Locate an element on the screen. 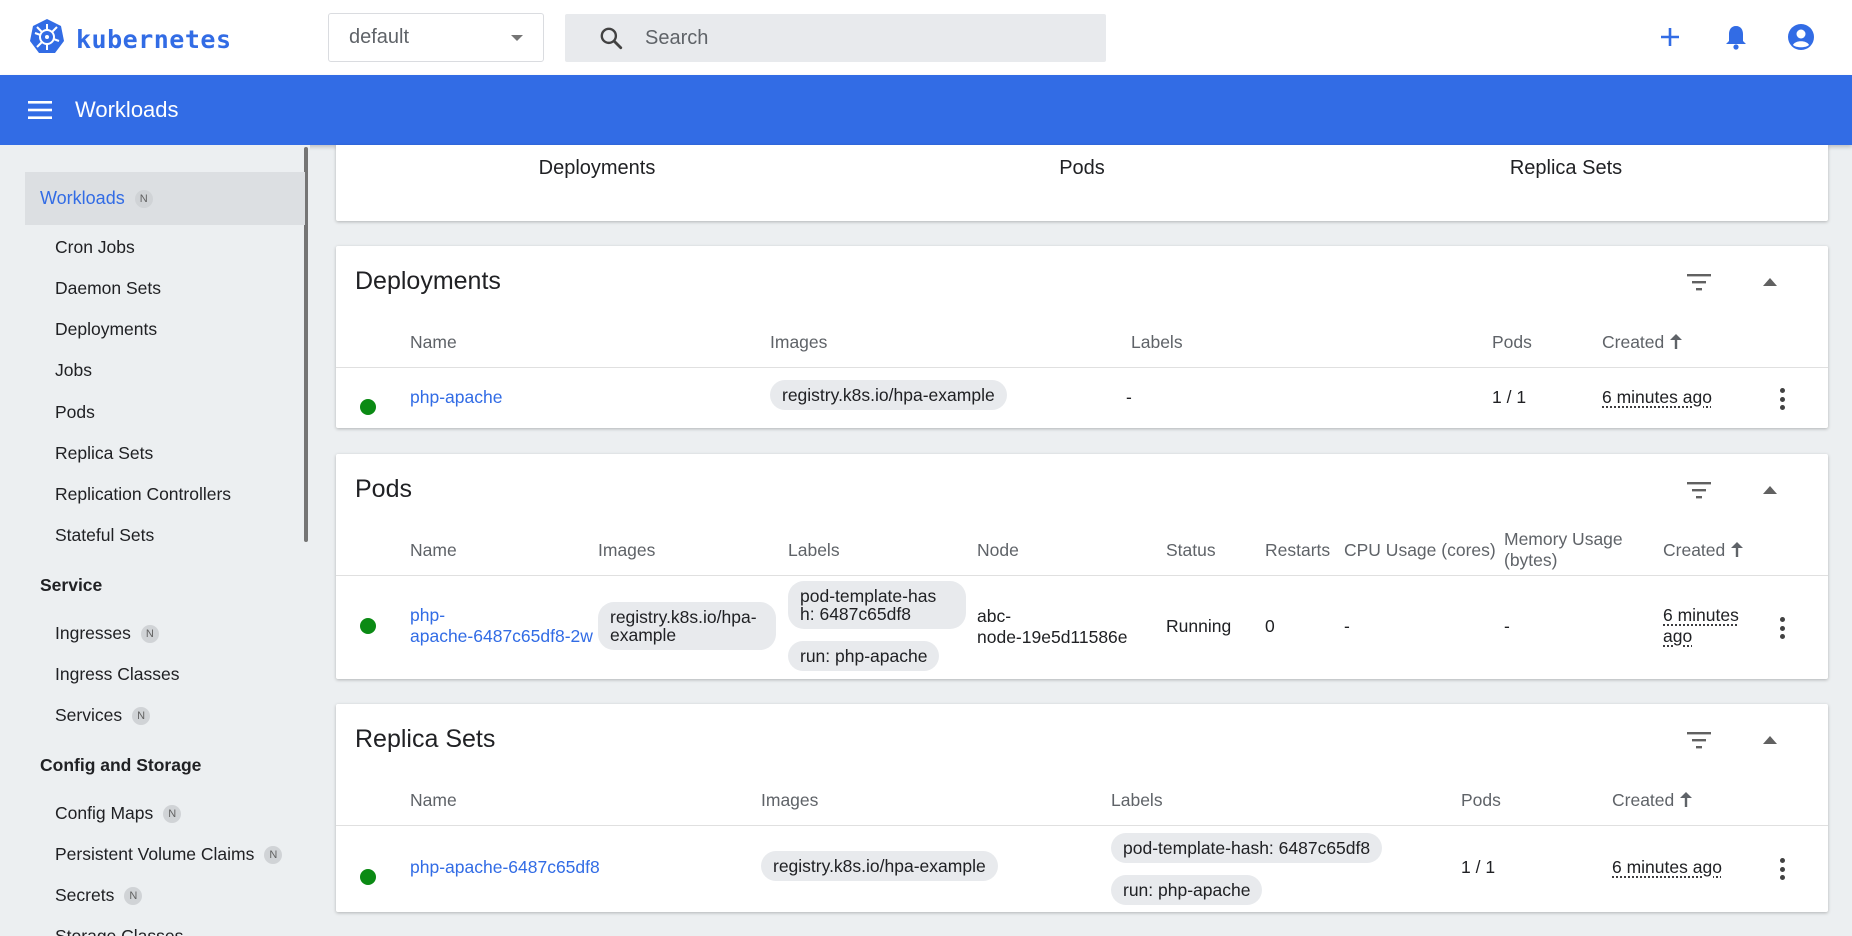  pod-status: Running is located at coordinates (1199, 626).